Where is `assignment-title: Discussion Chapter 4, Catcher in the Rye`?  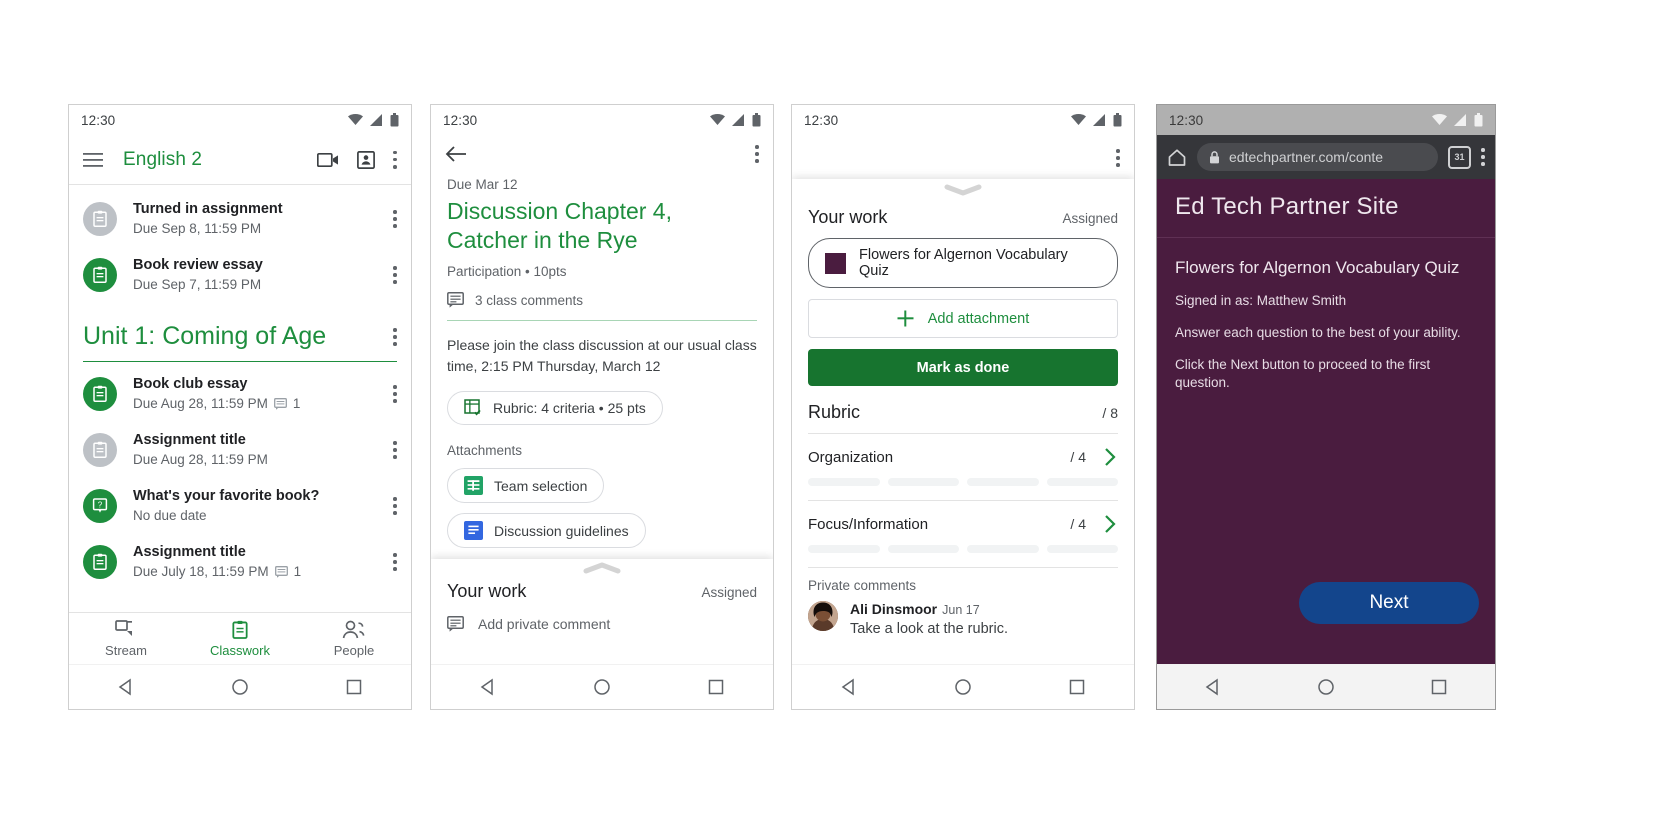
assignment-title: Discussion Chapter 4, Catcher in the Rye is located at coordinates (559, 225).